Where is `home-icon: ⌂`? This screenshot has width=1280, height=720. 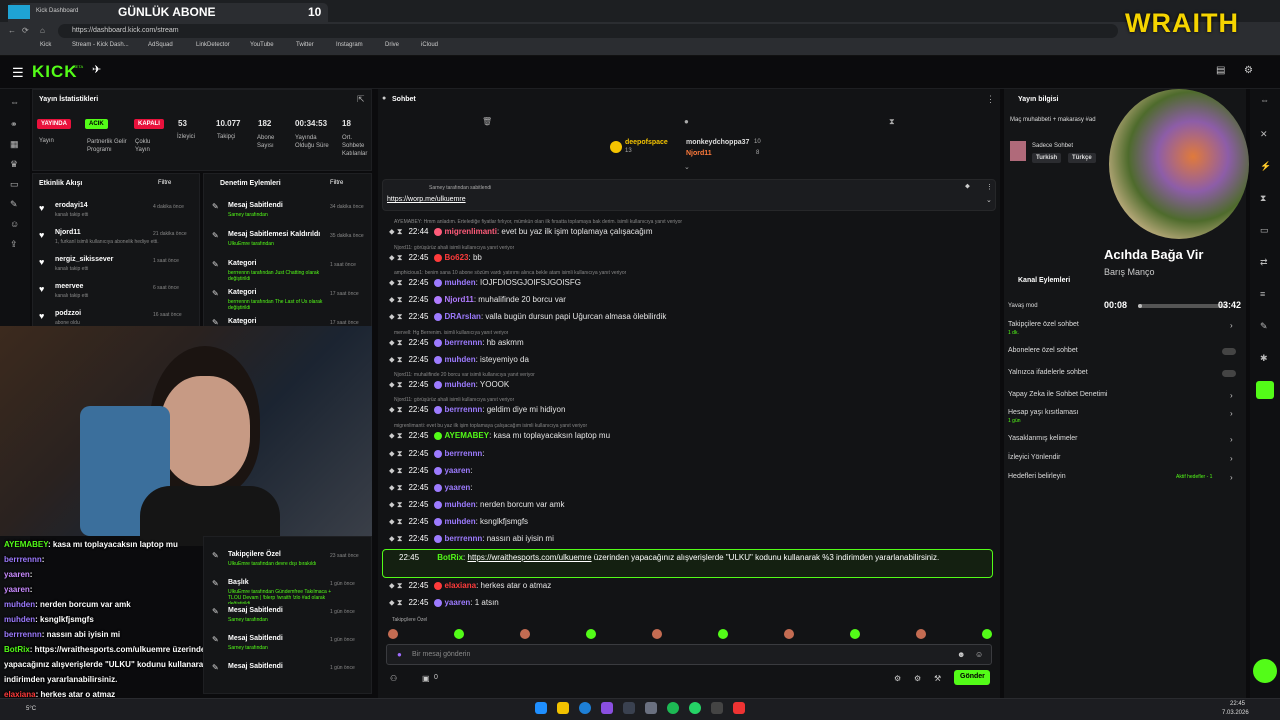 home-icon: ⌂ is located at coordinates (42, 30).